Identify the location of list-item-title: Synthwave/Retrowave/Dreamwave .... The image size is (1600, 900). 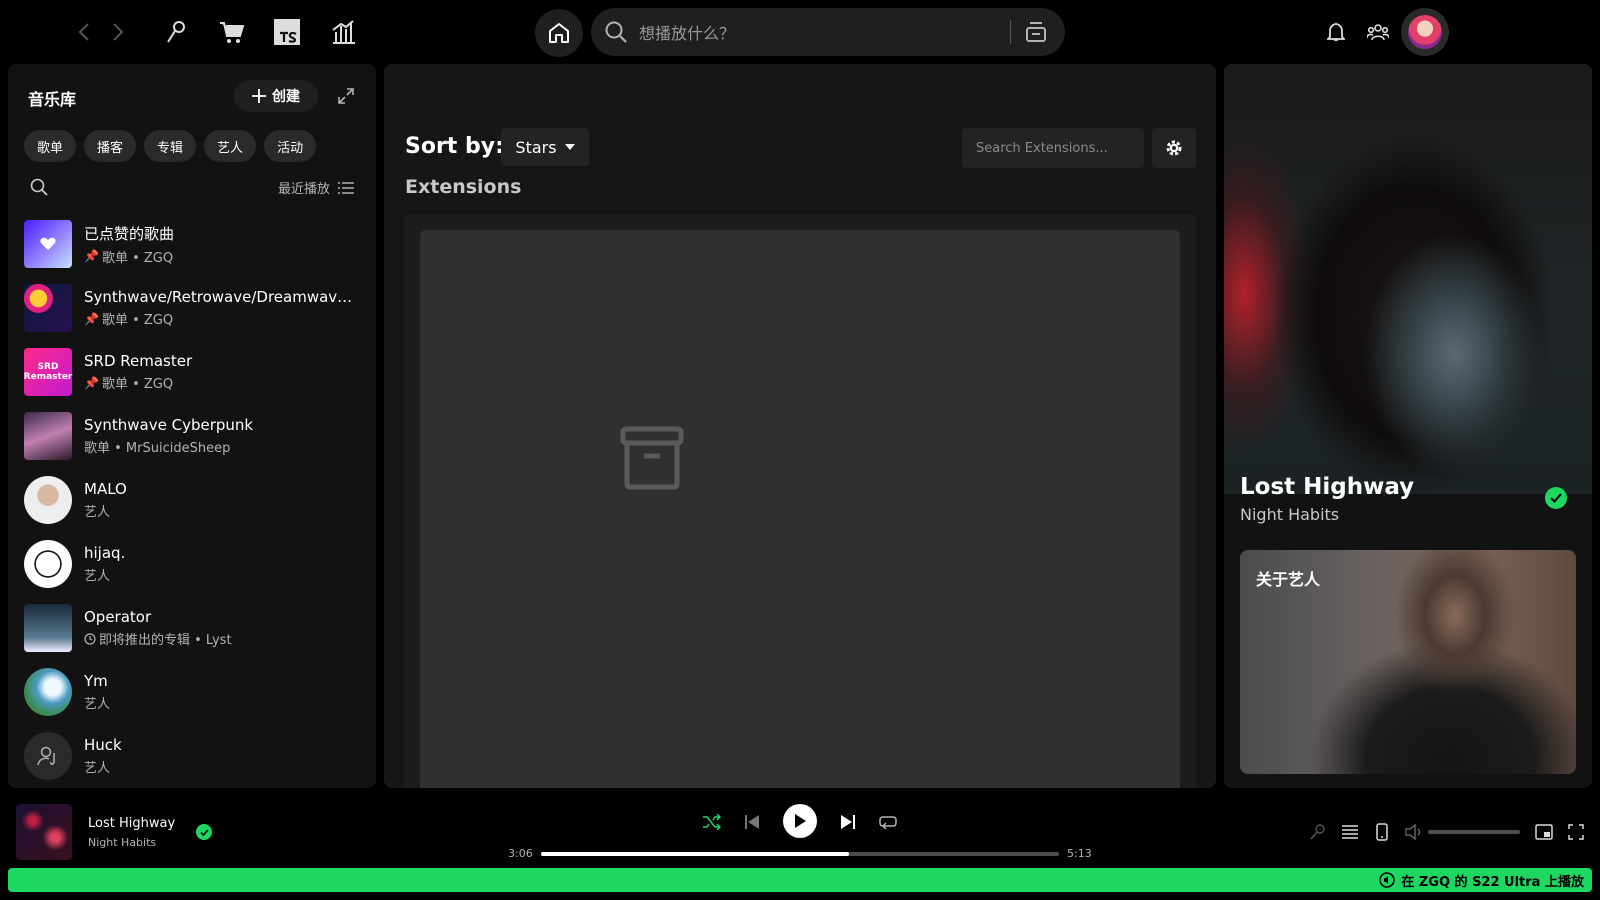
(221, 297).